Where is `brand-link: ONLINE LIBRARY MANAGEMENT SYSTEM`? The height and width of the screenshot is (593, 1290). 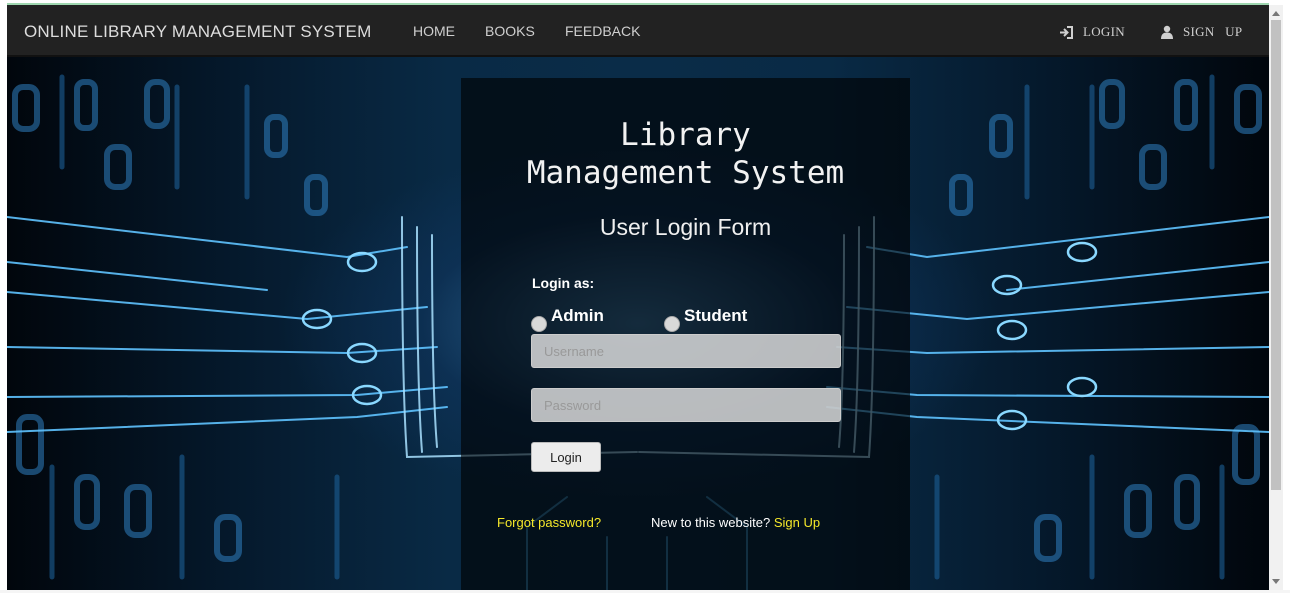
brand-link: ONLINE LIBRARY MANAGEMENT SYSTEM is located at coordinates (197, 32).